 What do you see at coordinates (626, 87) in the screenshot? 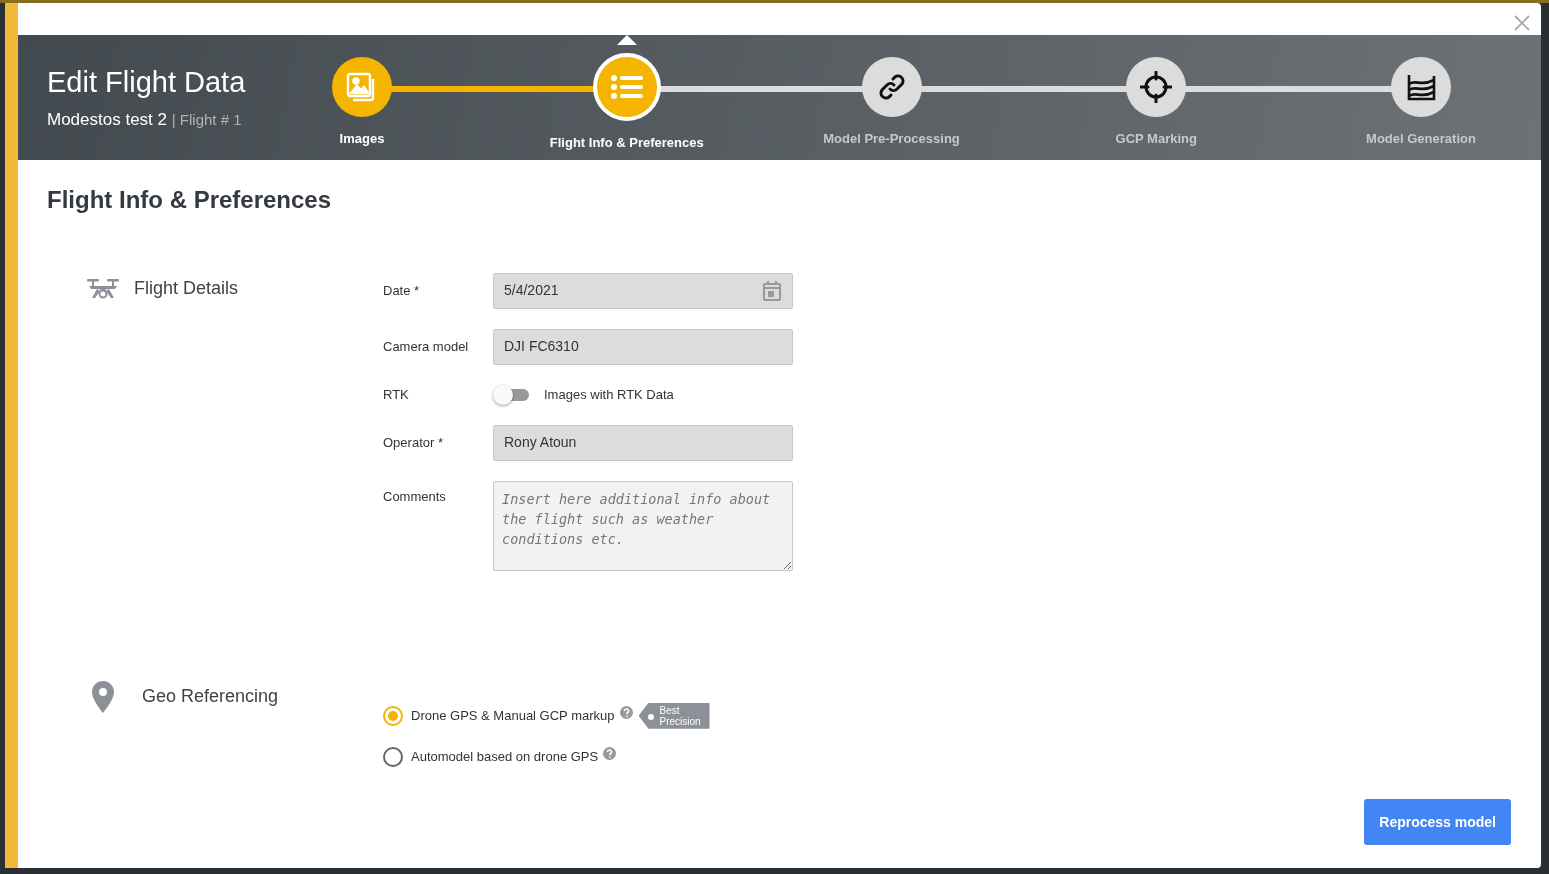
I see `list-icon` at bounding box center [626, 87].